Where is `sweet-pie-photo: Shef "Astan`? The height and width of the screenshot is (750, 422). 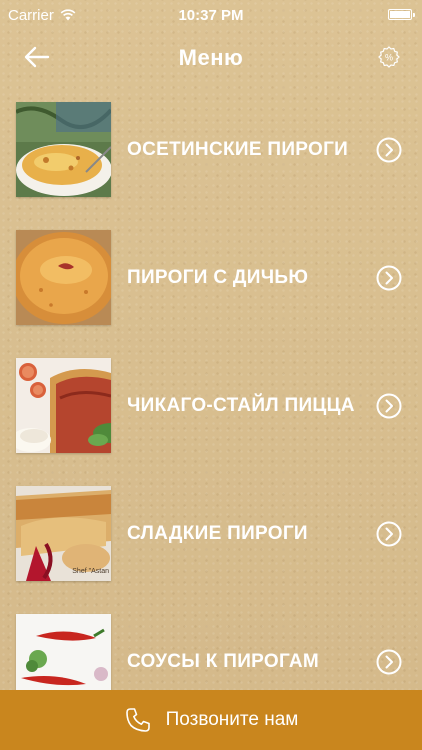
sweet-pie-photo: Shef "Astan is located at coordinates (63, 533).